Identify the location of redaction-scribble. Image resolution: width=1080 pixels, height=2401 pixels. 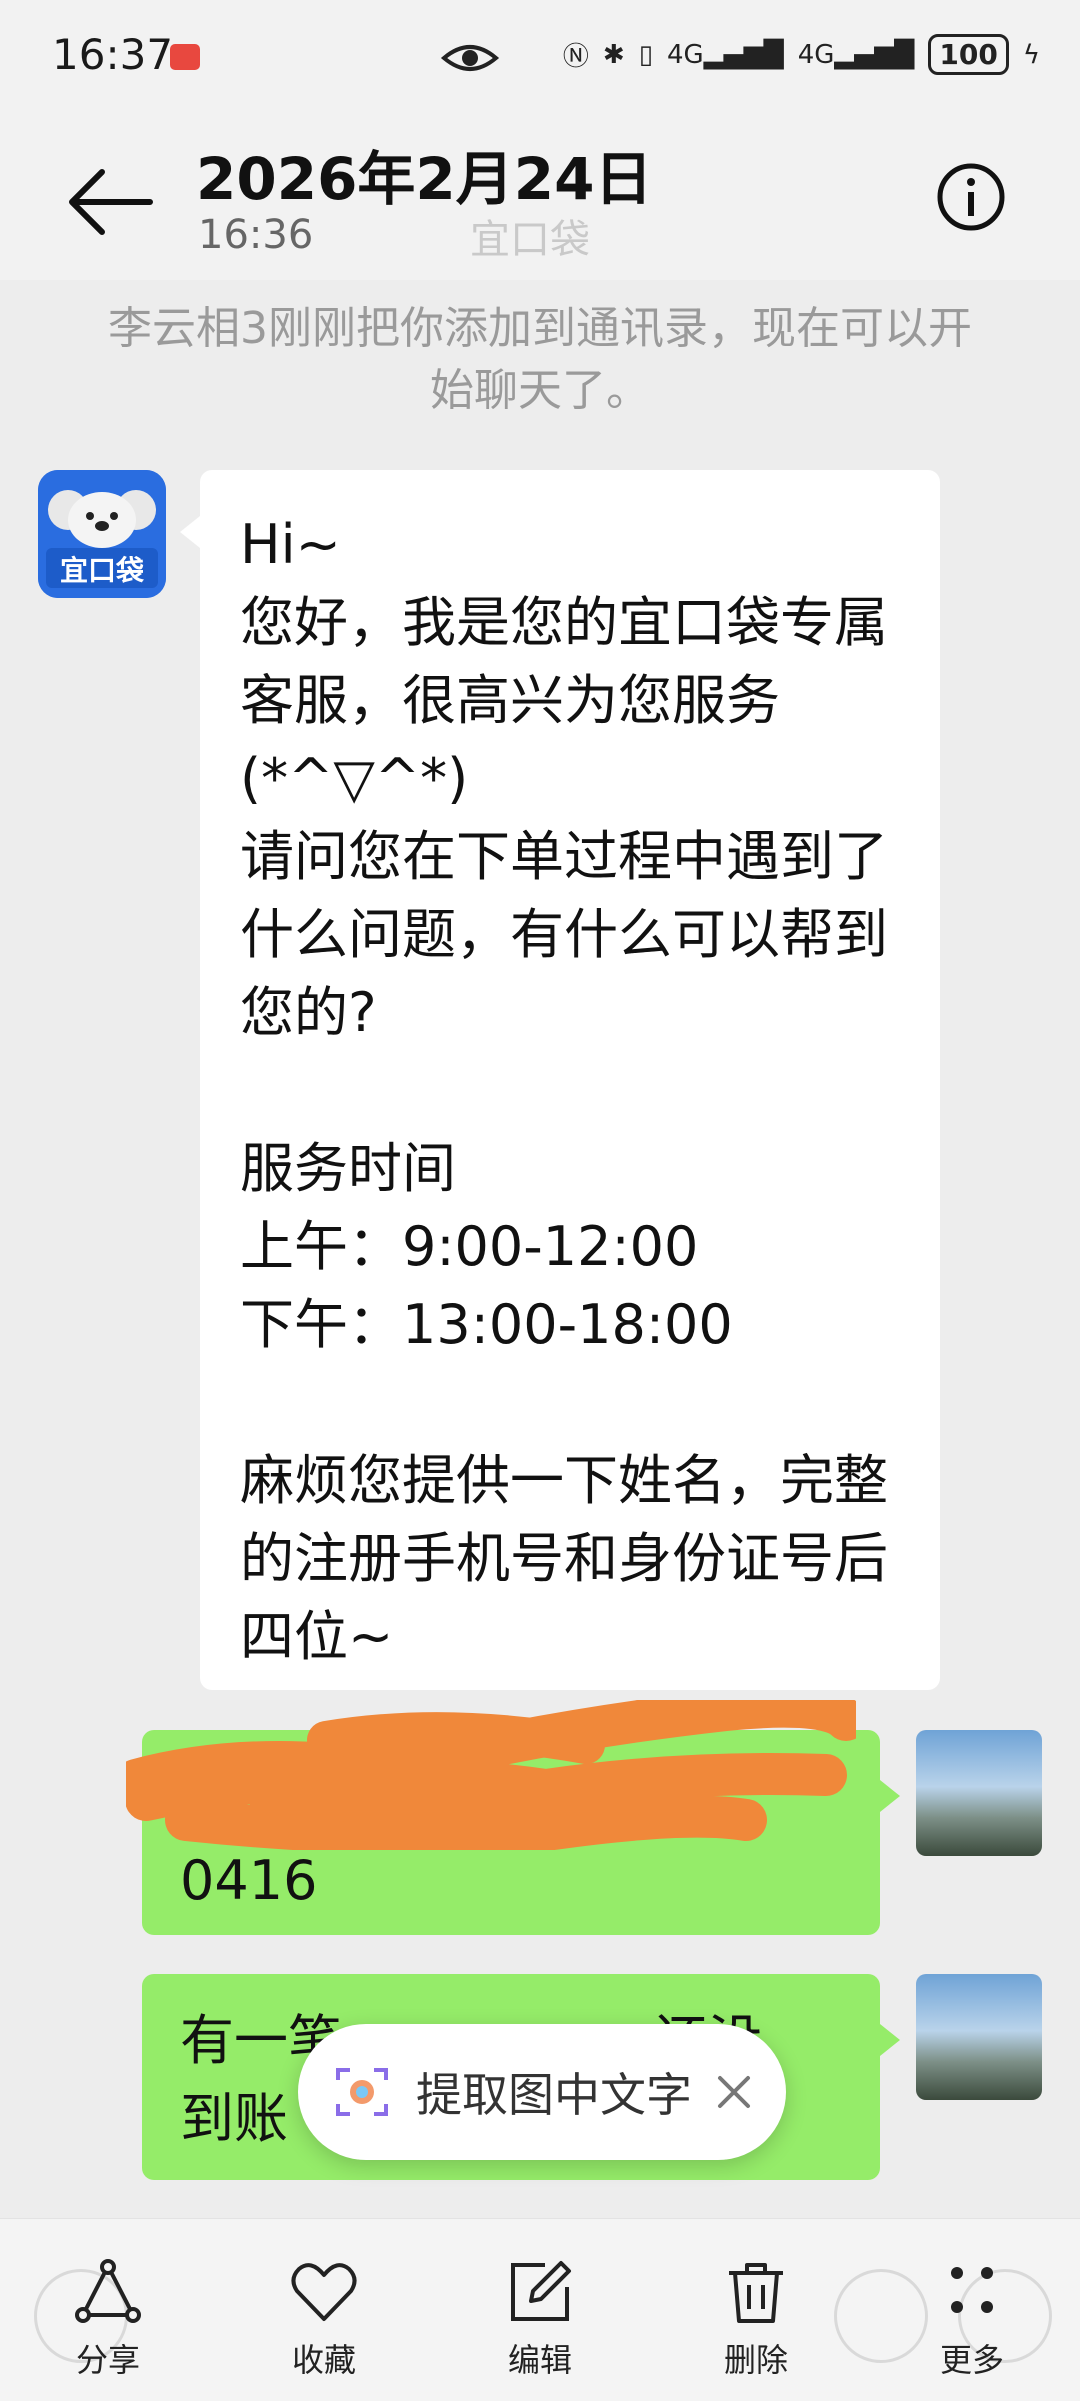
(491, 1775).